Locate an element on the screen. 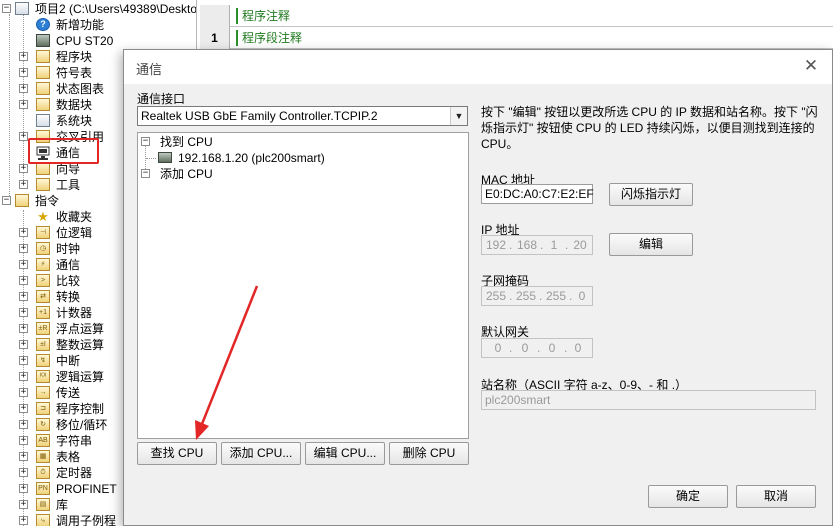 The width and height of the screenshot is (833, 526). edit-button: 编辑 is located at coordinates (651, 244).